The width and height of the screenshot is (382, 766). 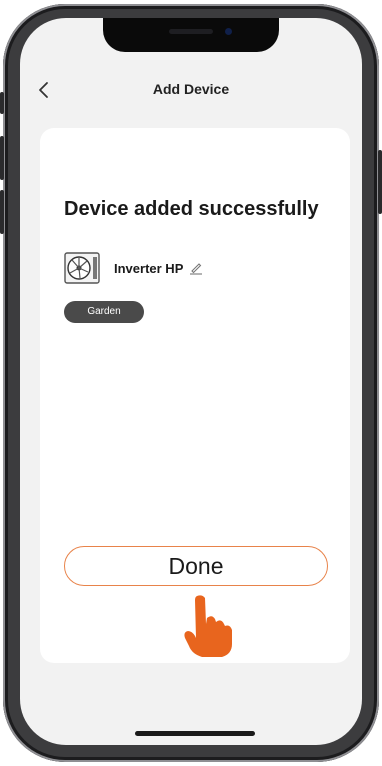 What do you see at coordinates (191, 35) in the screenshot?
I see `notch` at bounding box center [191, 35].